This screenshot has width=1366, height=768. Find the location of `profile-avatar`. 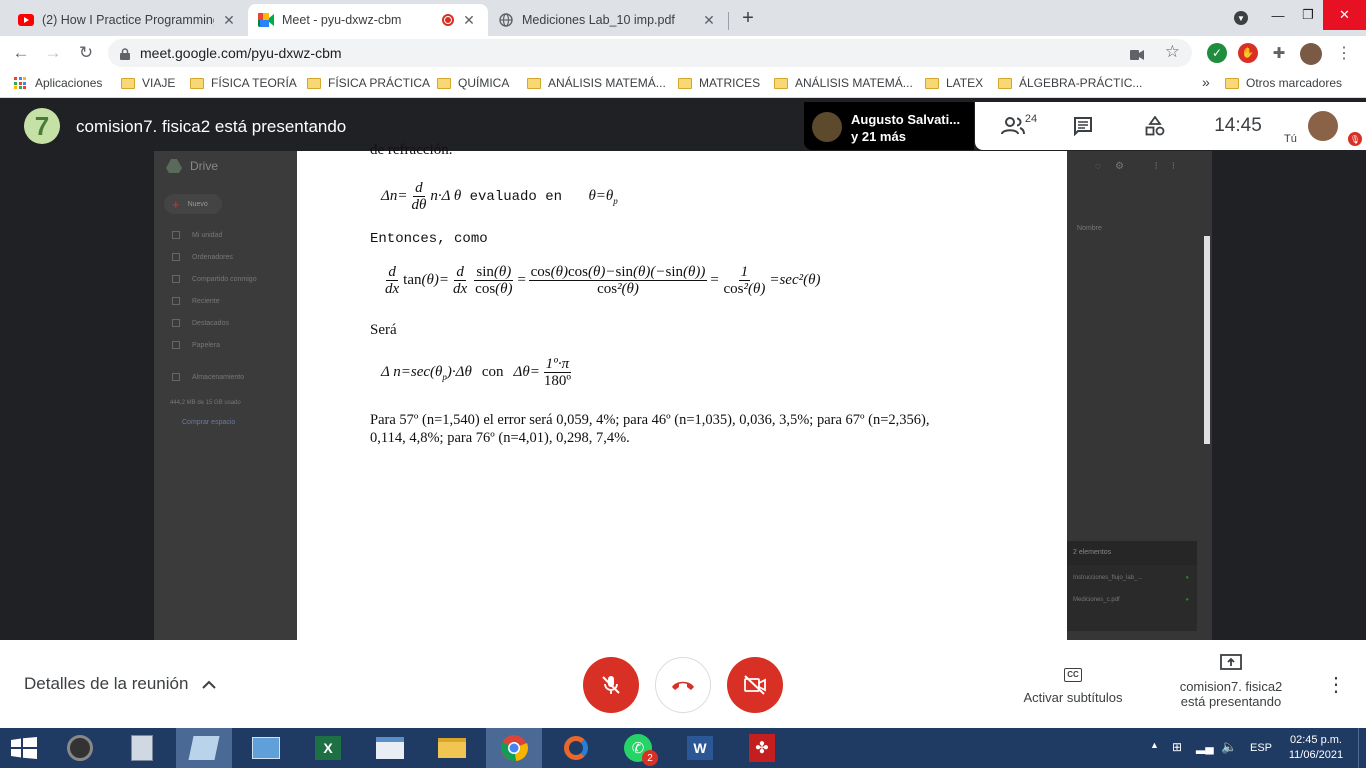

profile-avatar is located at coordinates (1311, 54).